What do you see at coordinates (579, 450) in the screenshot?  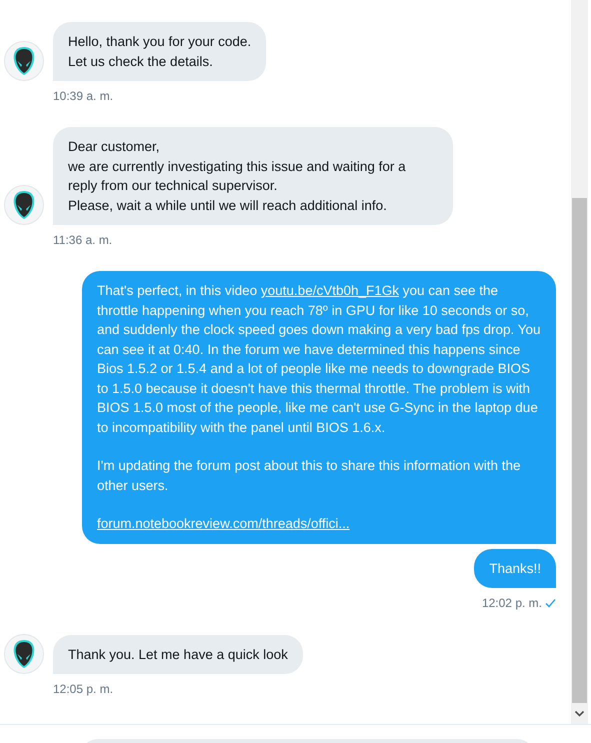 I see `scrollbar-thumb` at bounding box center [579, 450].